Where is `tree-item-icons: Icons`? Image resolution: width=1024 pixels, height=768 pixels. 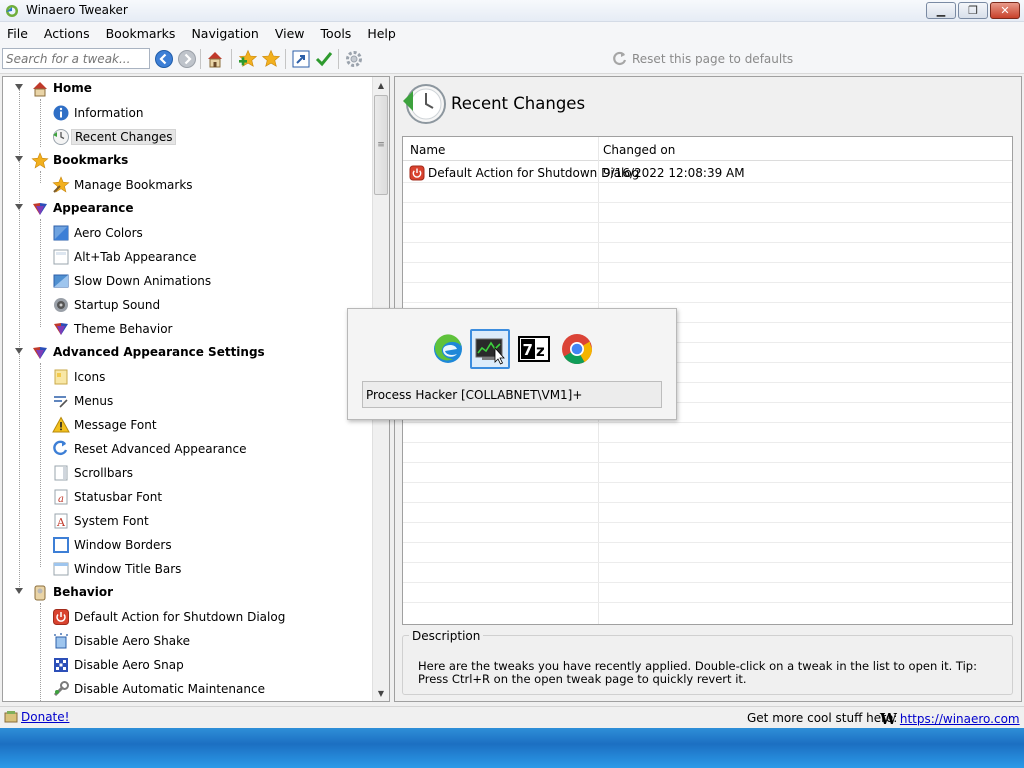
tree-item-icons: Icons is located at coordinates (188, 377).